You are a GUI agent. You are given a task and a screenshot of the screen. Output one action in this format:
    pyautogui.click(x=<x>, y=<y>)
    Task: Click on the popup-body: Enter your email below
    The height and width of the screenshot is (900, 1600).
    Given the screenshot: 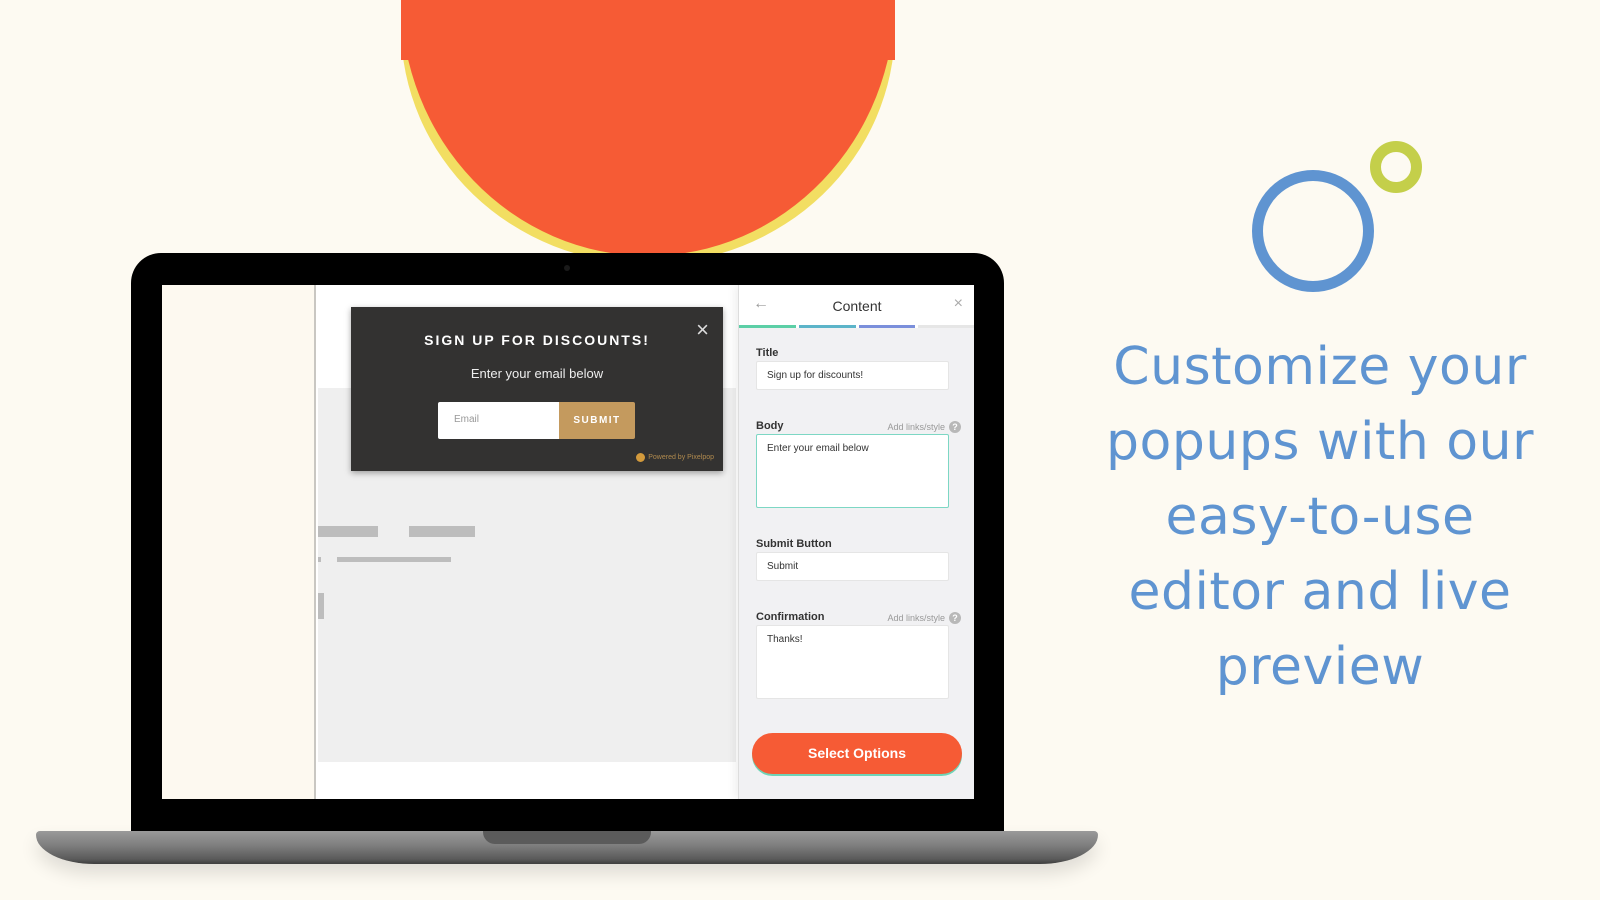 What is the action you would take?
    pyautogui.click(x=537, y=373)
    